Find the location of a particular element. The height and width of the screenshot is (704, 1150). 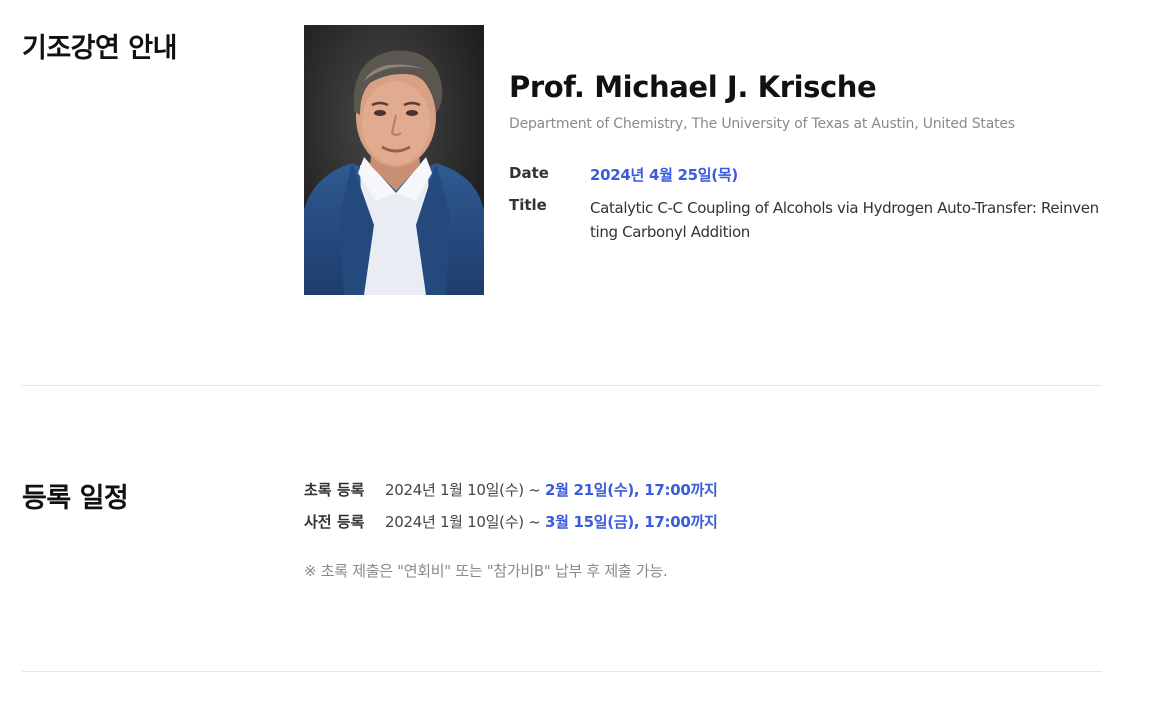

section-divider-bottom is located at coordinates (562, 671).